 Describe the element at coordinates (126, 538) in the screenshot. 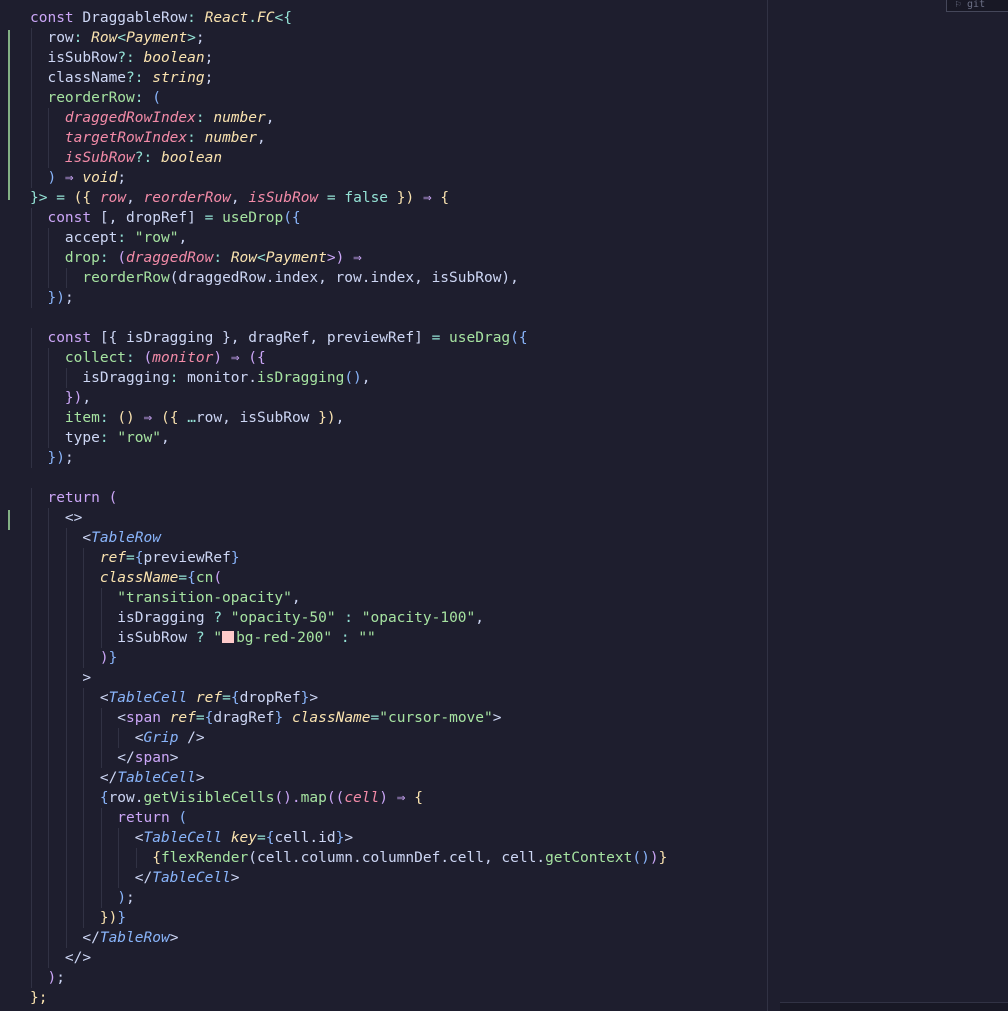

I see `code-token: TableRow` at that location.